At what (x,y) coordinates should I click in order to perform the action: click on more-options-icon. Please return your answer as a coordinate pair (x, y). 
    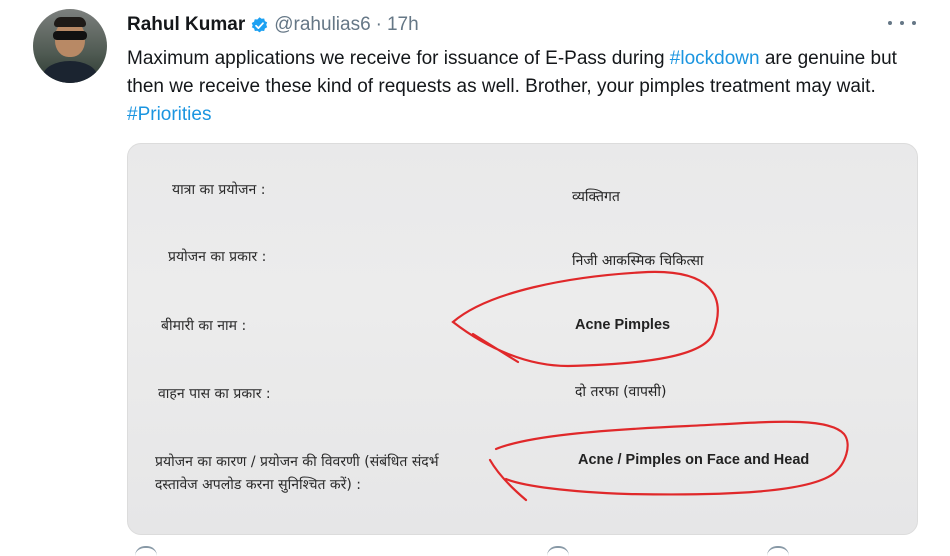
    Looking at the image, I should click on (902, 23).